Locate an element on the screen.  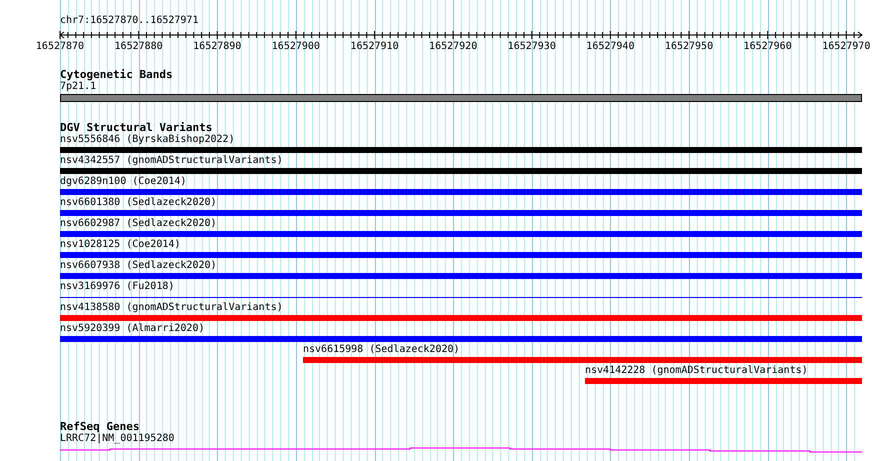
tick-label: 16527870 is located at coordinates (60, 46).